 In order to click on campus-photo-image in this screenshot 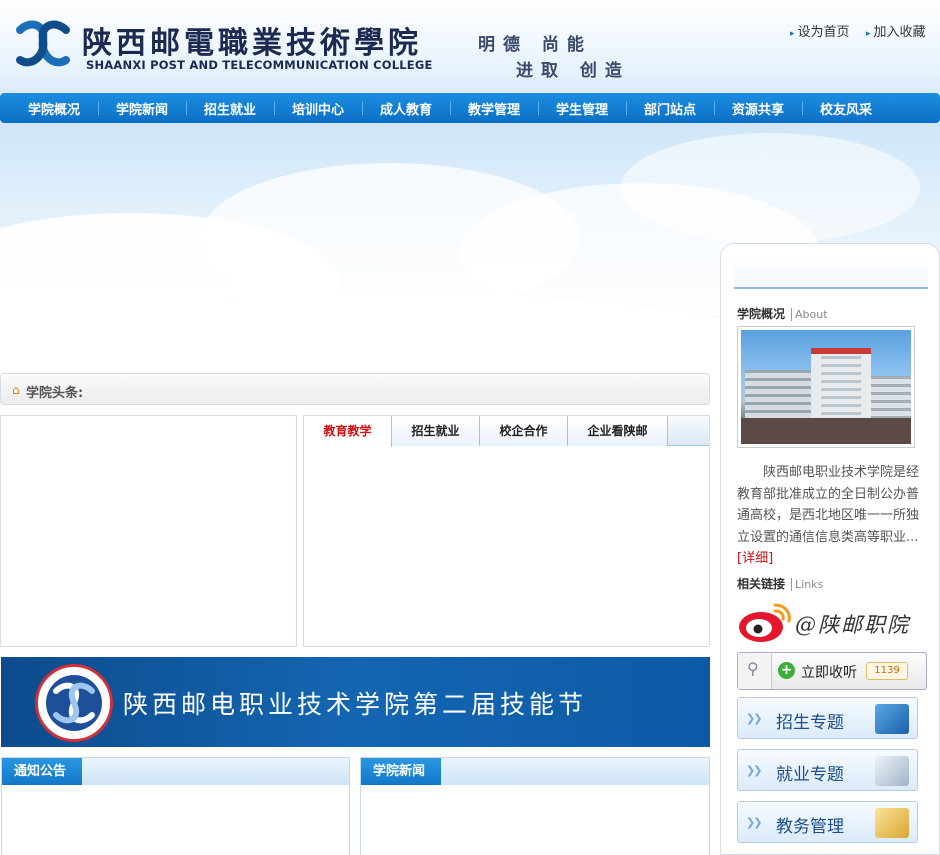, I will do `click(826, 387)`.